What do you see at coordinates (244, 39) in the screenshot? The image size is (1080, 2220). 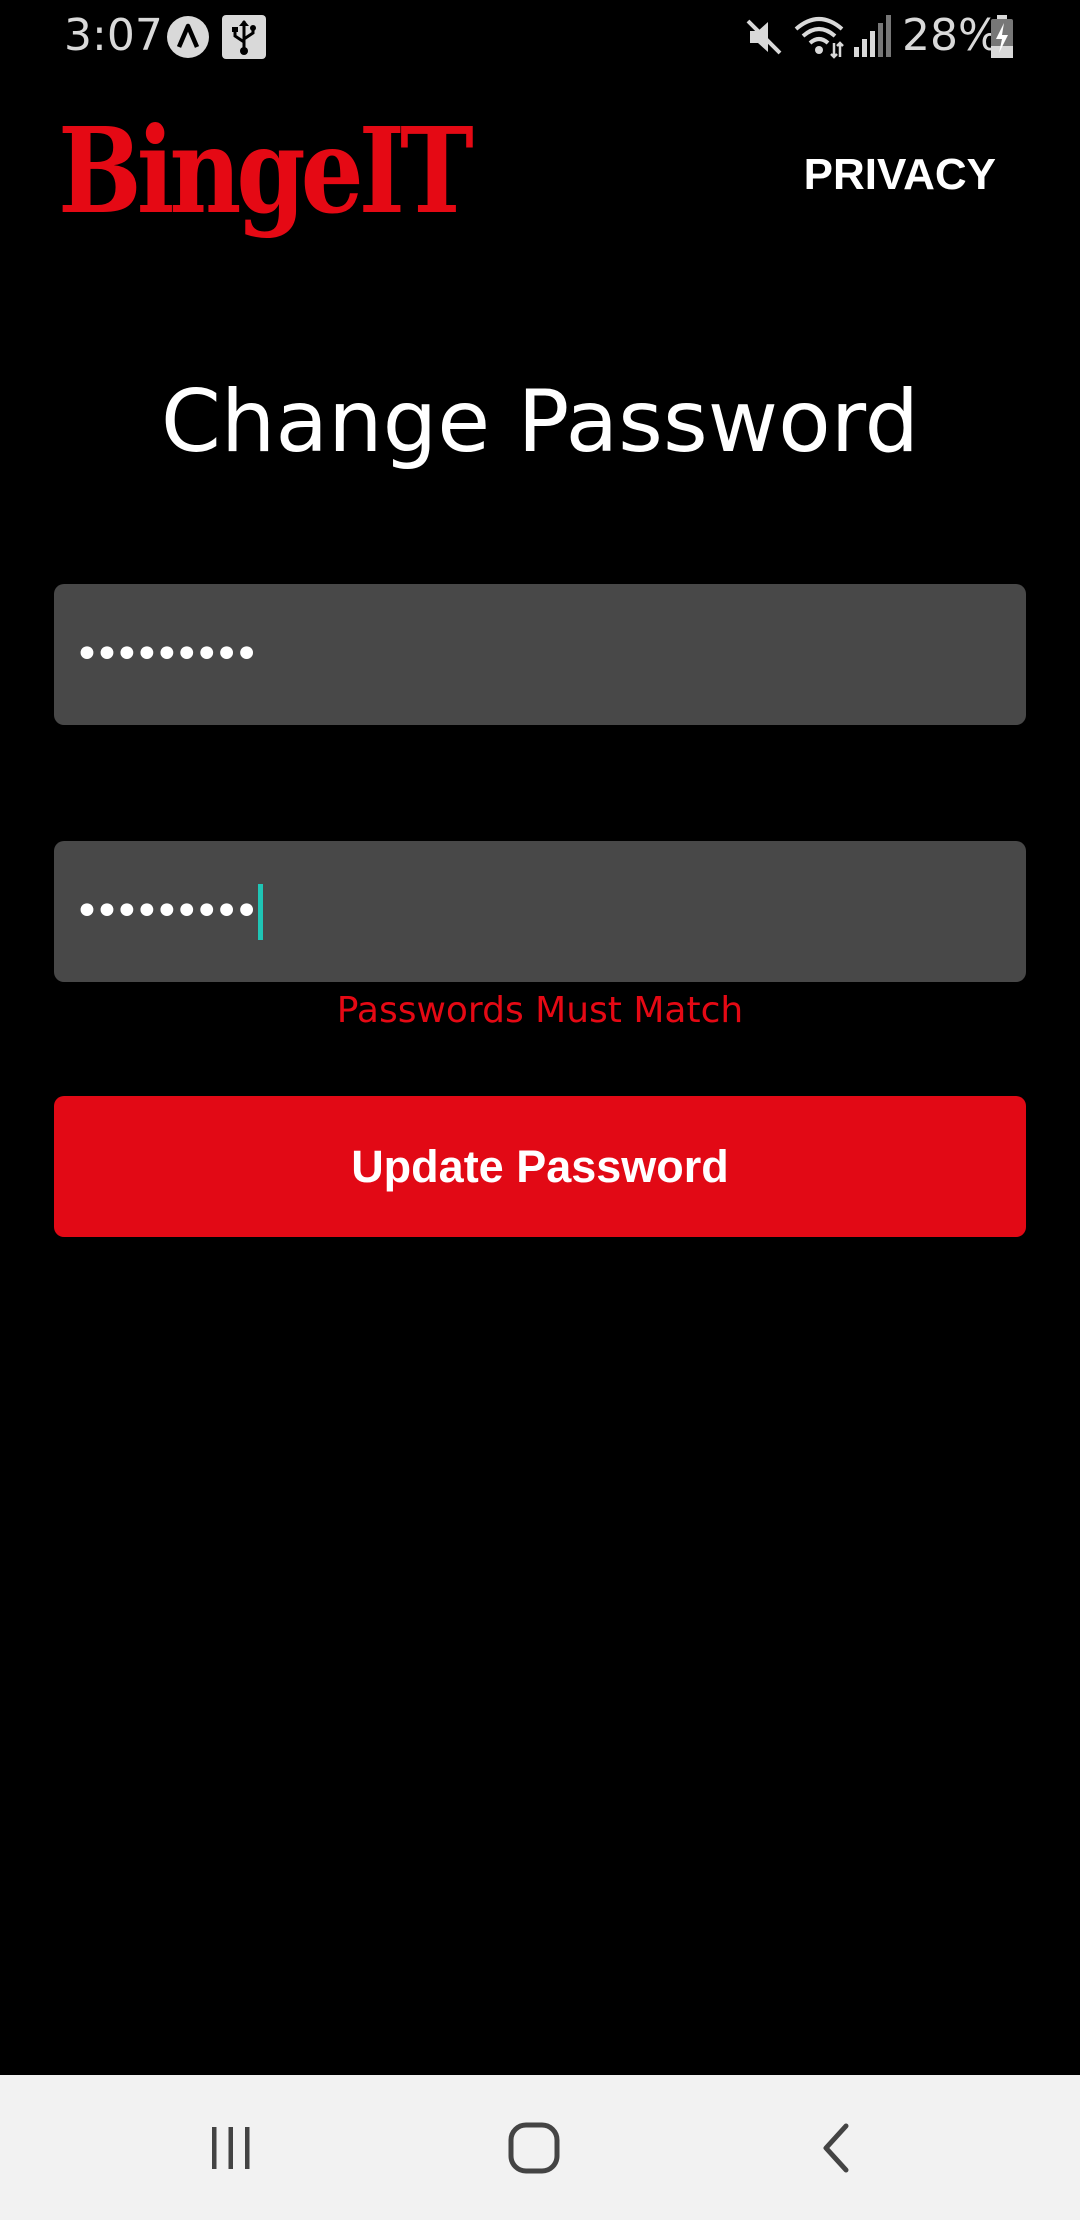 I see `usb-icon` at bounding box center [244, 39].